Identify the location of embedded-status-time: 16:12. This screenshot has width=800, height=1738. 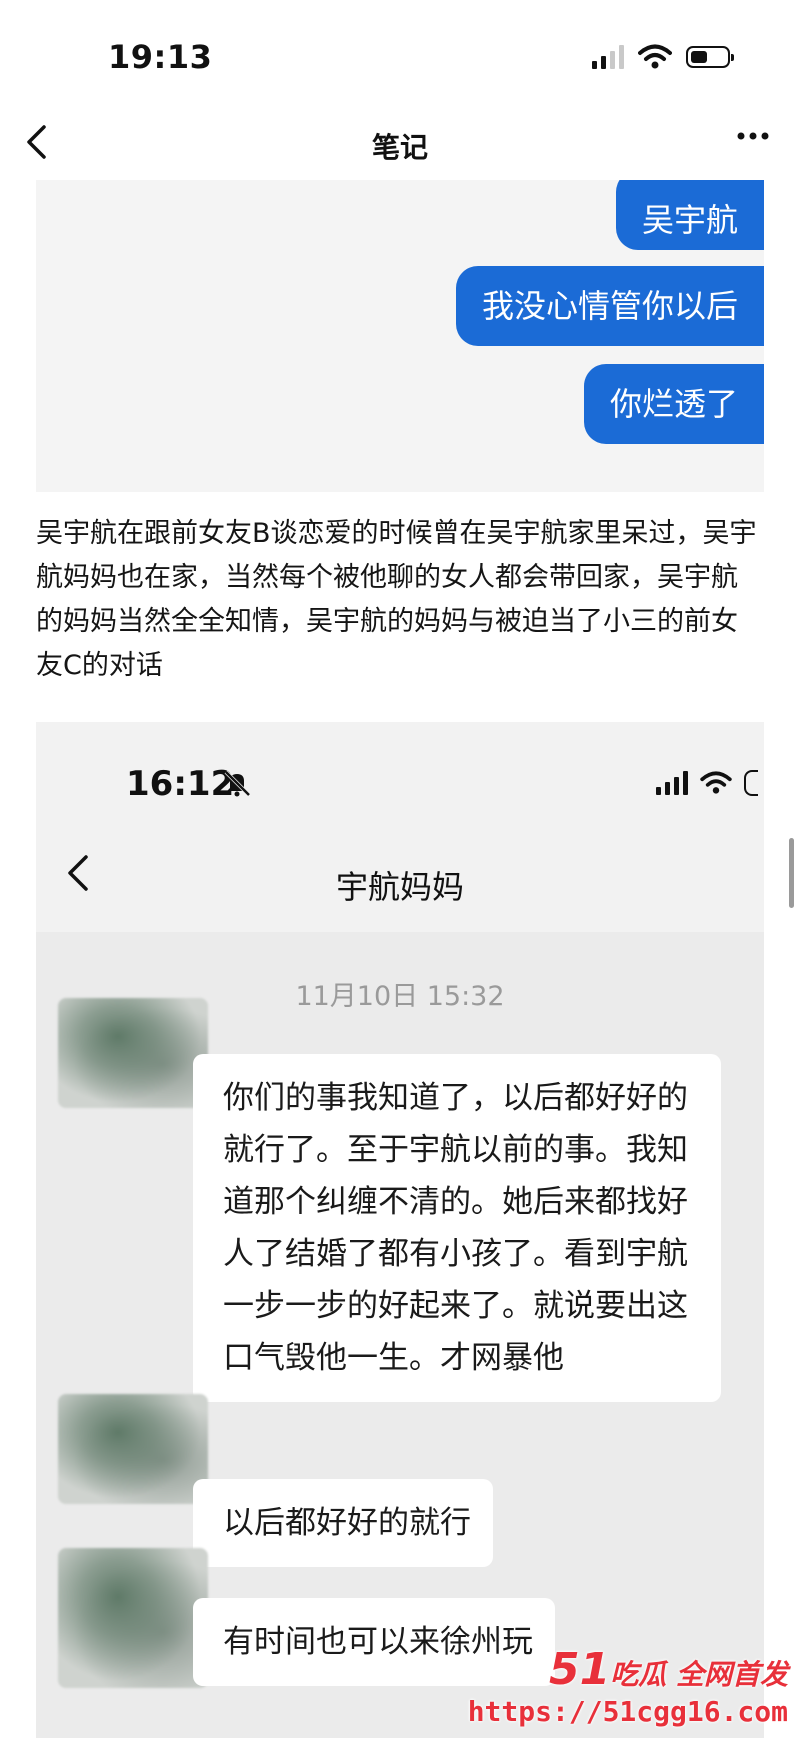
(180, 784).